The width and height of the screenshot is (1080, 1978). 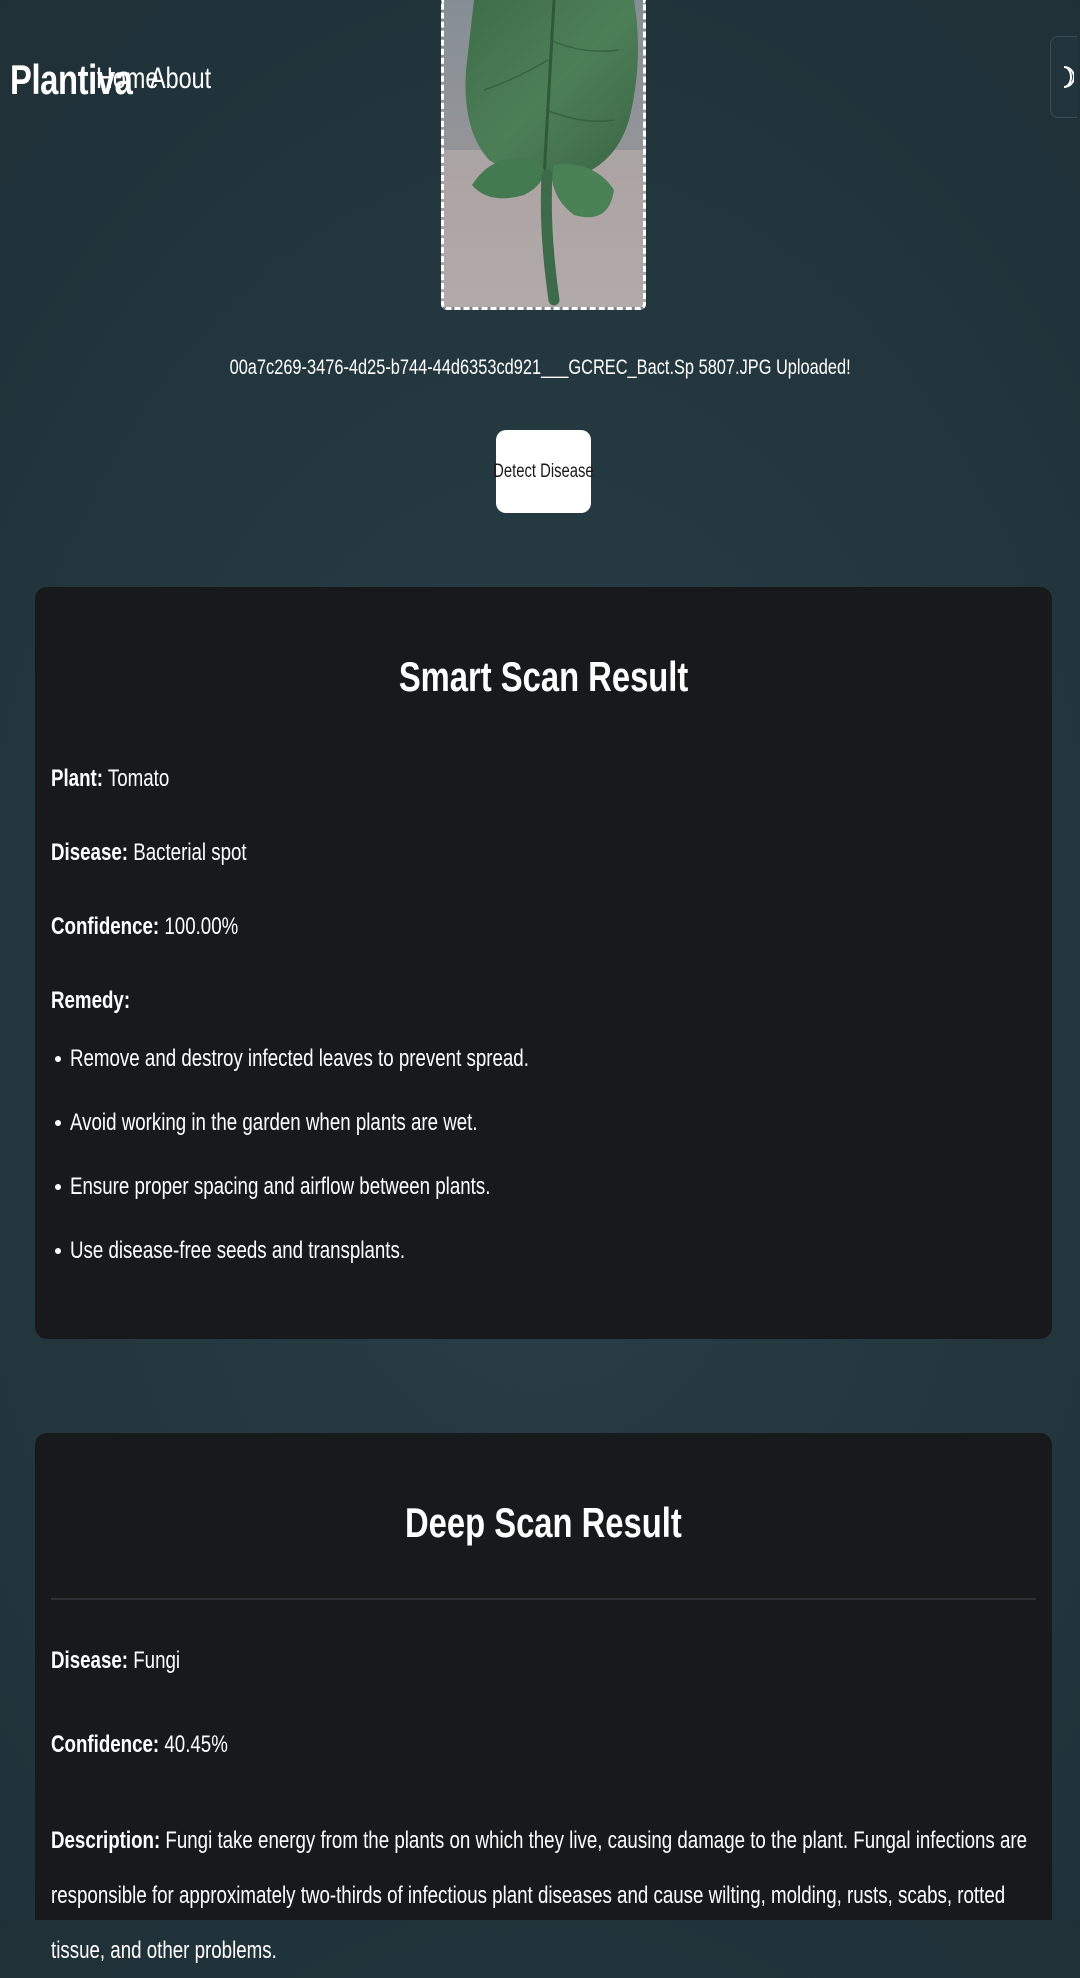 I want to click on uploaded-leaf-image, so click(x=543, y=155).